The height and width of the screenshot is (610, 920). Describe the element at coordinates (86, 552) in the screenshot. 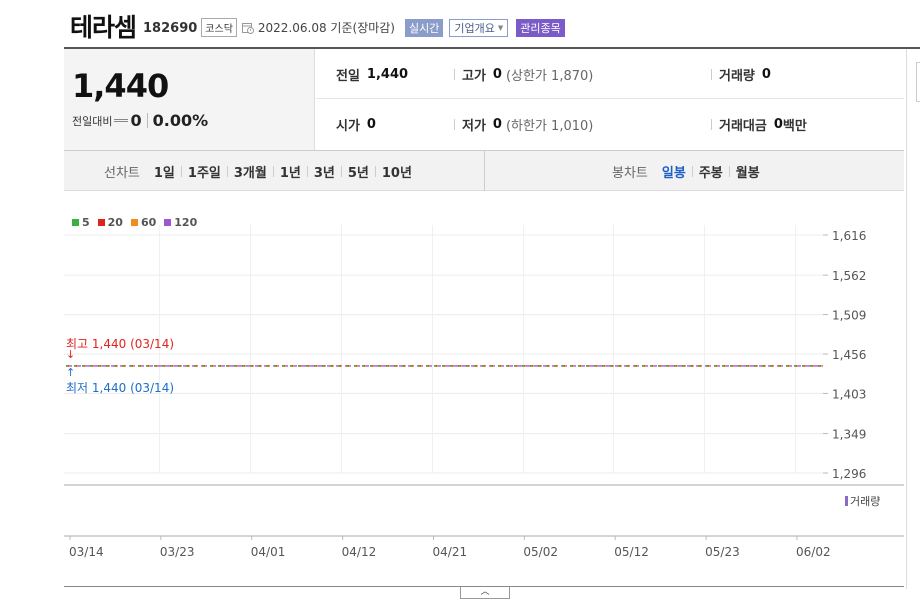

I see `x-tick-label: 03/14` at that location.